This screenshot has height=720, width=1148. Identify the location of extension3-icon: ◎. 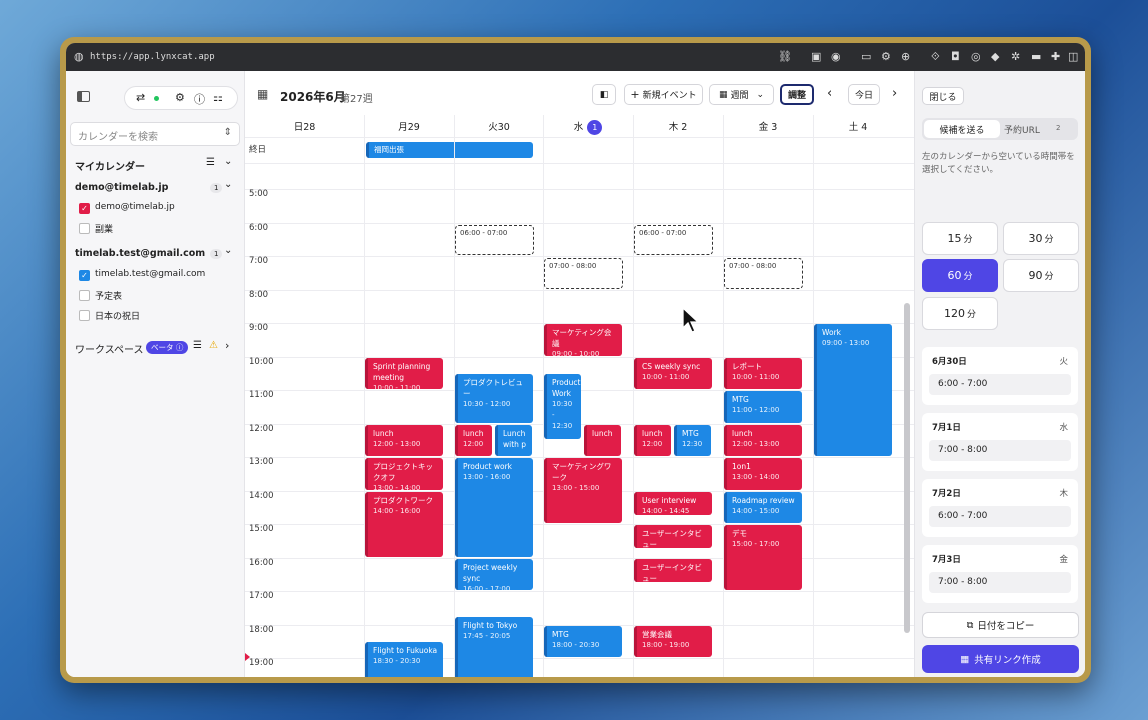
(976, 56).